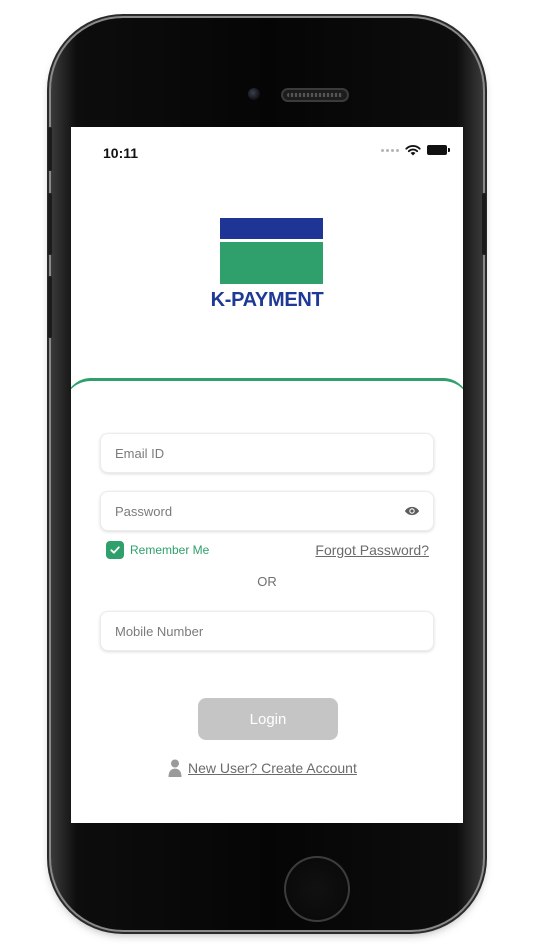 The height and width of the screenshot is (950, 534). I want to click on eye-icon, so click(412, 511).